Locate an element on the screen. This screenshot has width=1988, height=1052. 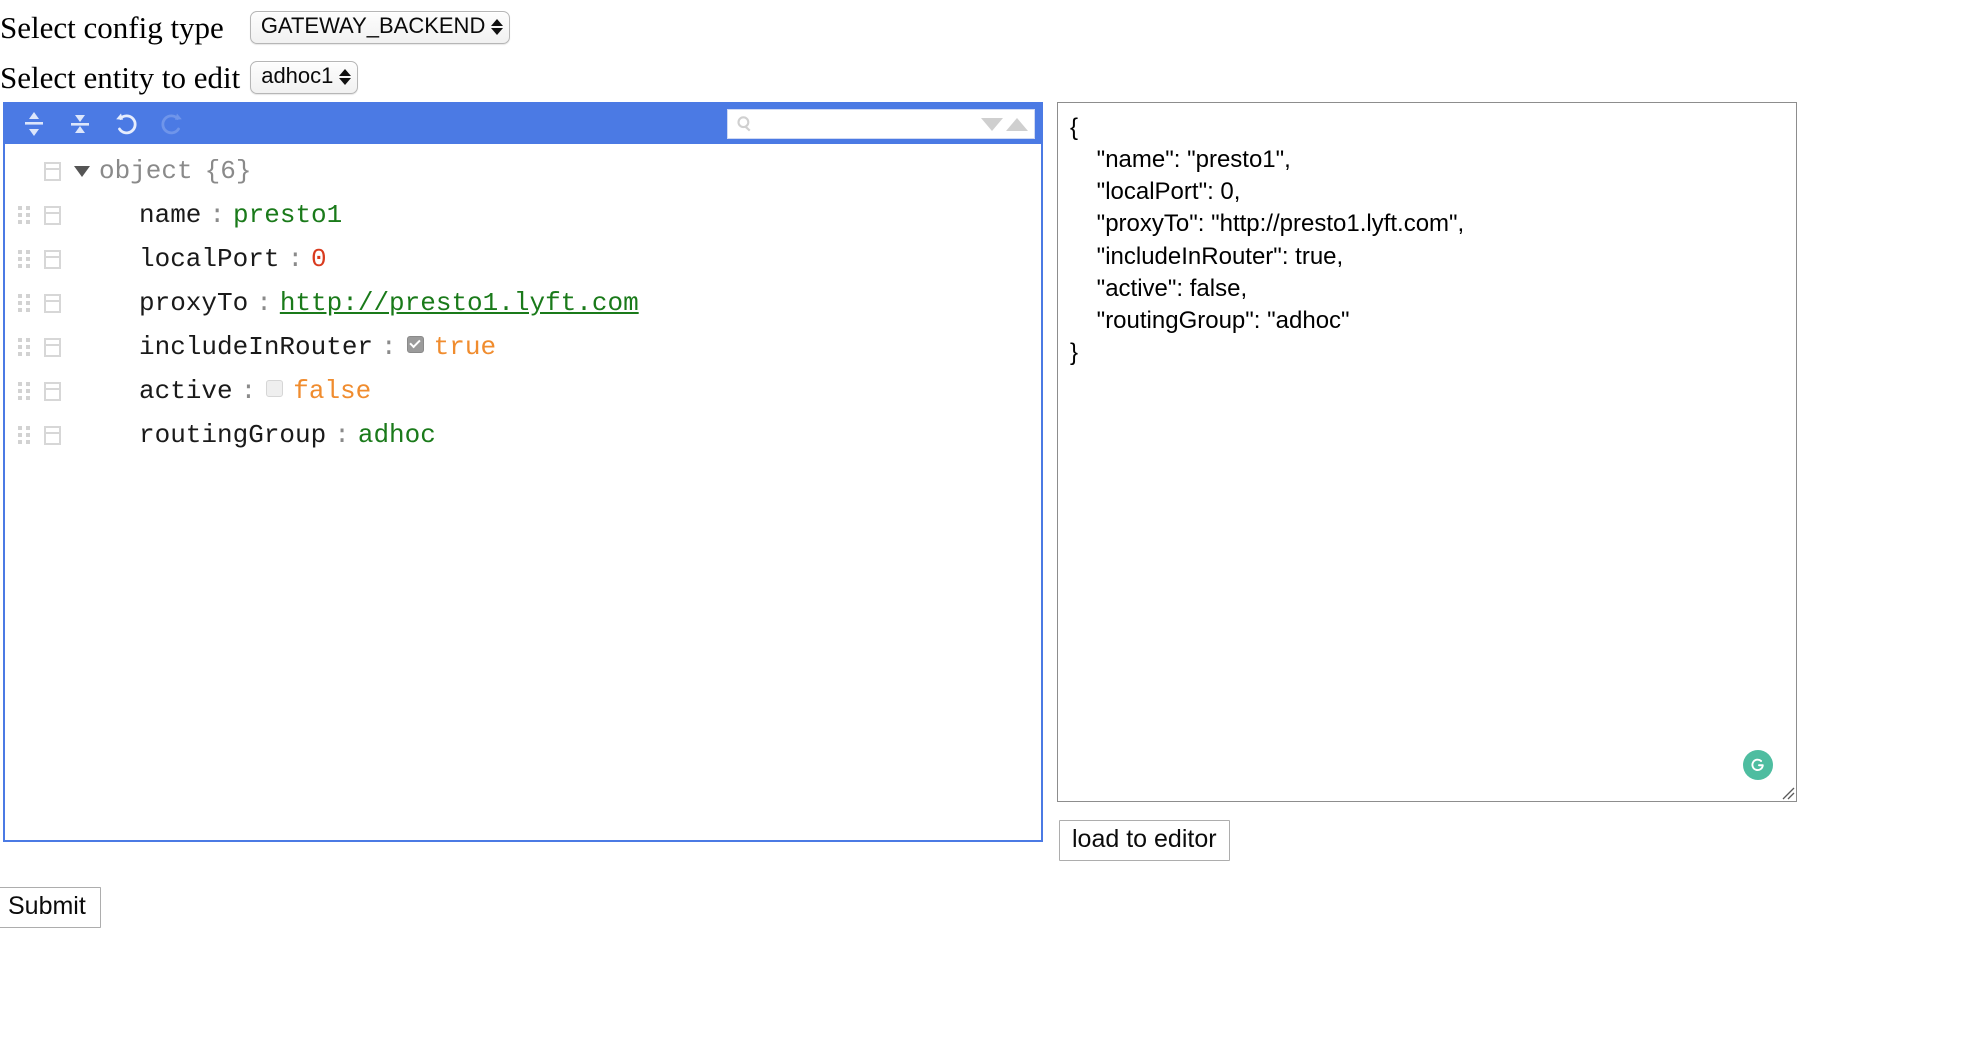
entity-label: Select entity to edit is located at coordinates (120, 77).